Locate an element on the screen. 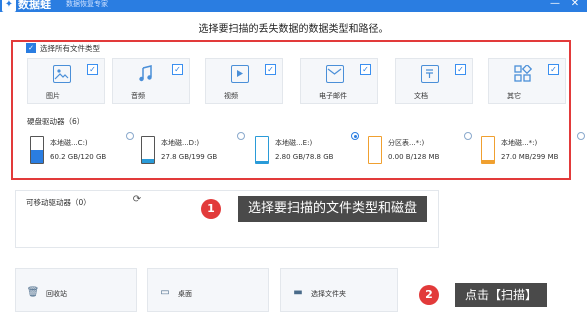  file-type-label: 图片 is located at coordinates (53, 96).